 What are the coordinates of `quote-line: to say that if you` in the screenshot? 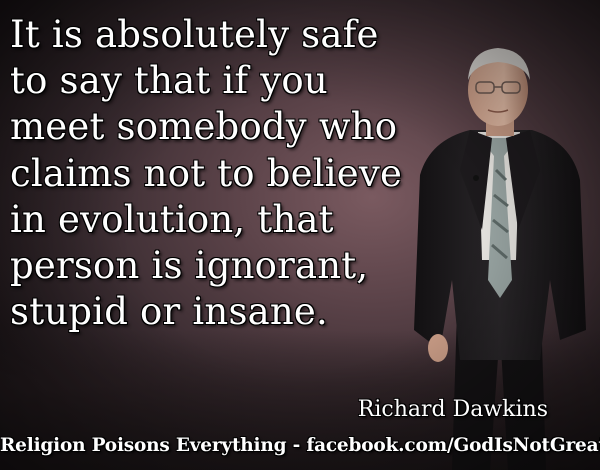 It's located at (169, 81).